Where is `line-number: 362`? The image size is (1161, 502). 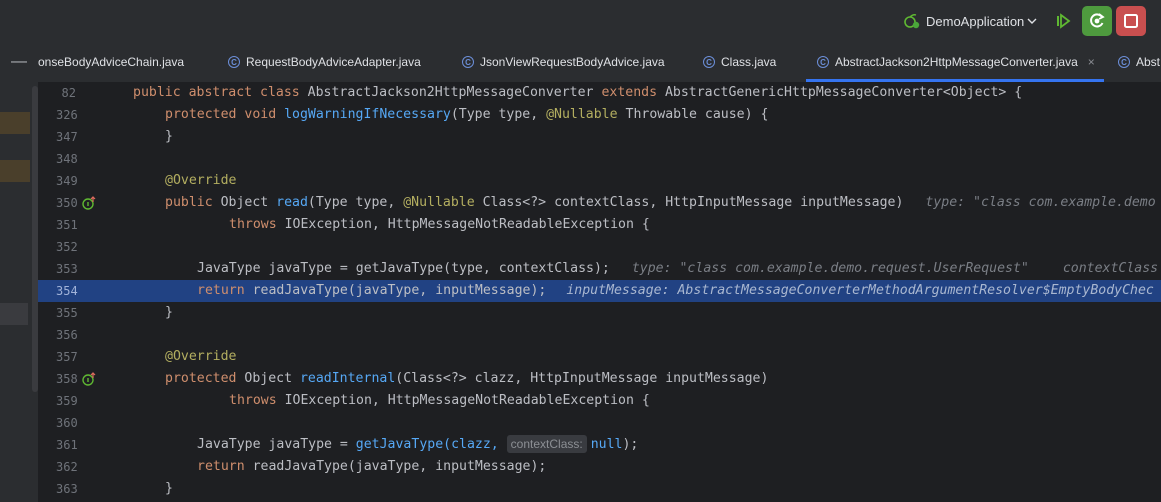
line-number: 362 is located at coordinates (84, 467).